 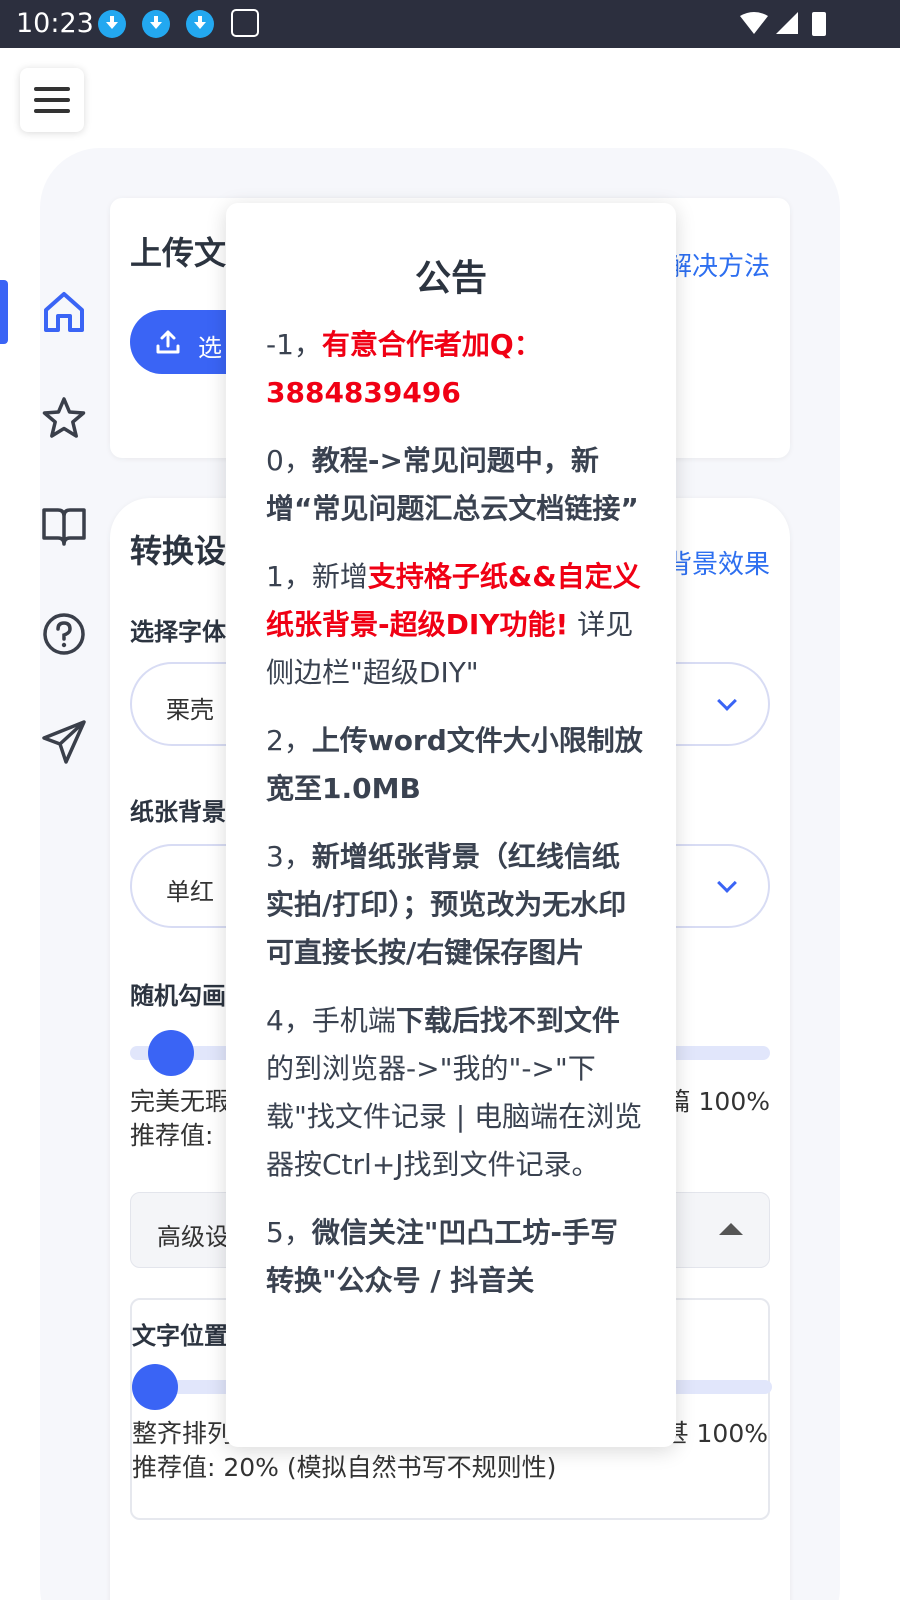 I want to click on font-select-value: 栗壳, so click(x=190, y=710).